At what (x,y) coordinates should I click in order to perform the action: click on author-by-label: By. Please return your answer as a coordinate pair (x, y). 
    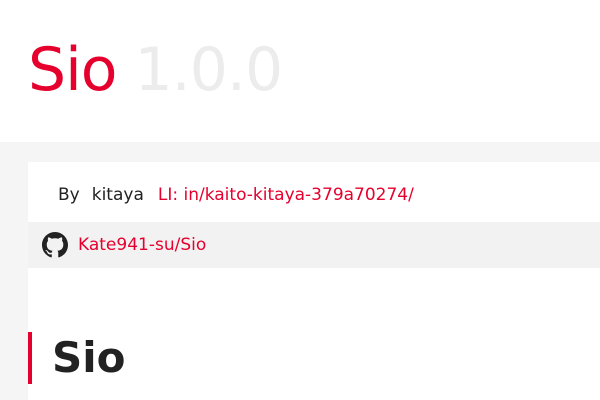
    Looking at the image, I should click on (69, 195).